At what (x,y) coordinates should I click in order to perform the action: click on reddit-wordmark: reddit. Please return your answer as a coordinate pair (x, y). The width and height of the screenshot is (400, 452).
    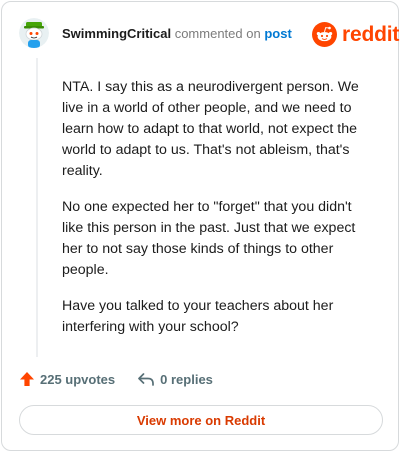
    Looking at the image, I should click on (371, 34).